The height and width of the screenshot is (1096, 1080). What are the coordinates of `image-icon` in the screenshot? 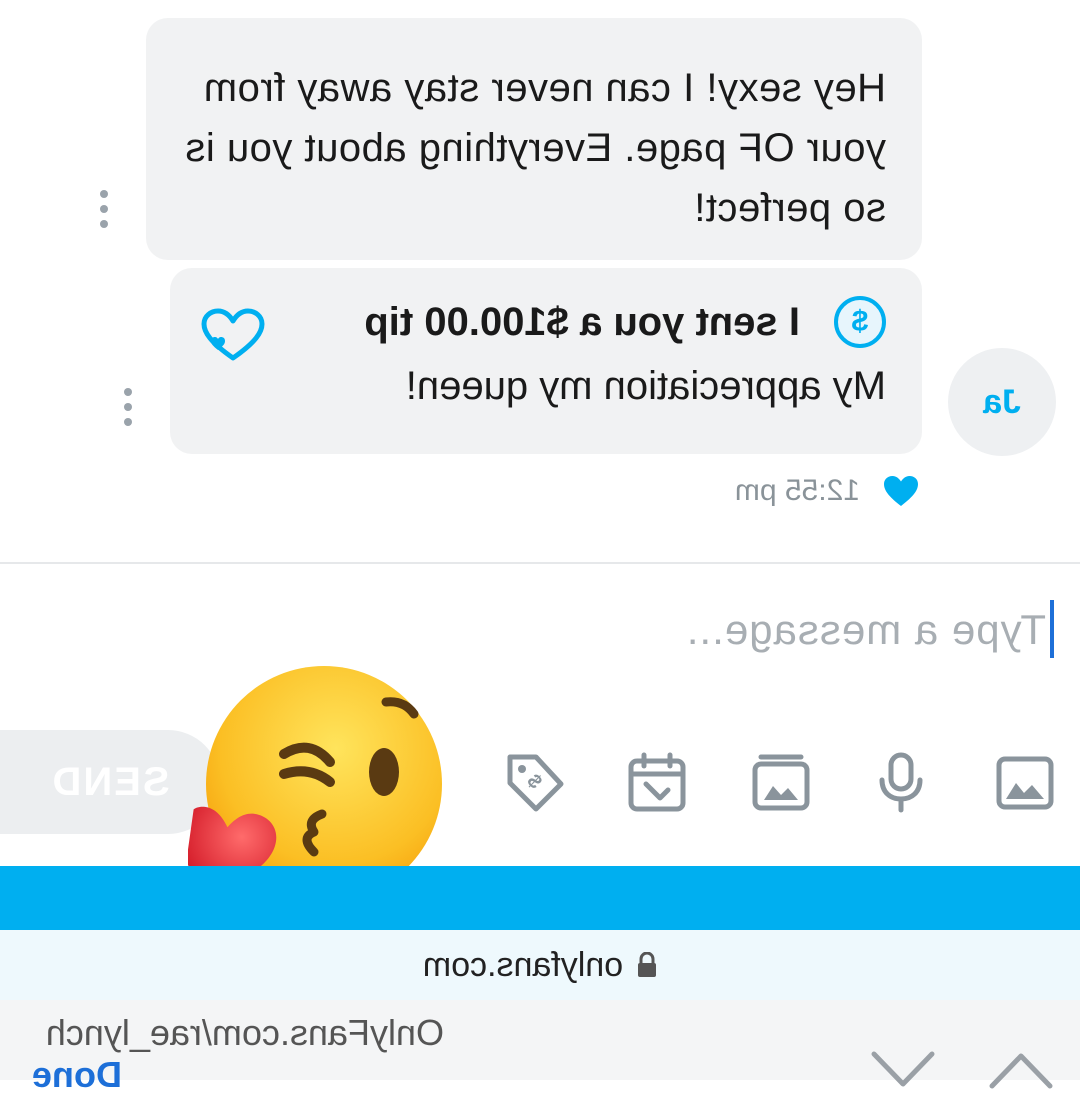 It's located at (1025, 783).